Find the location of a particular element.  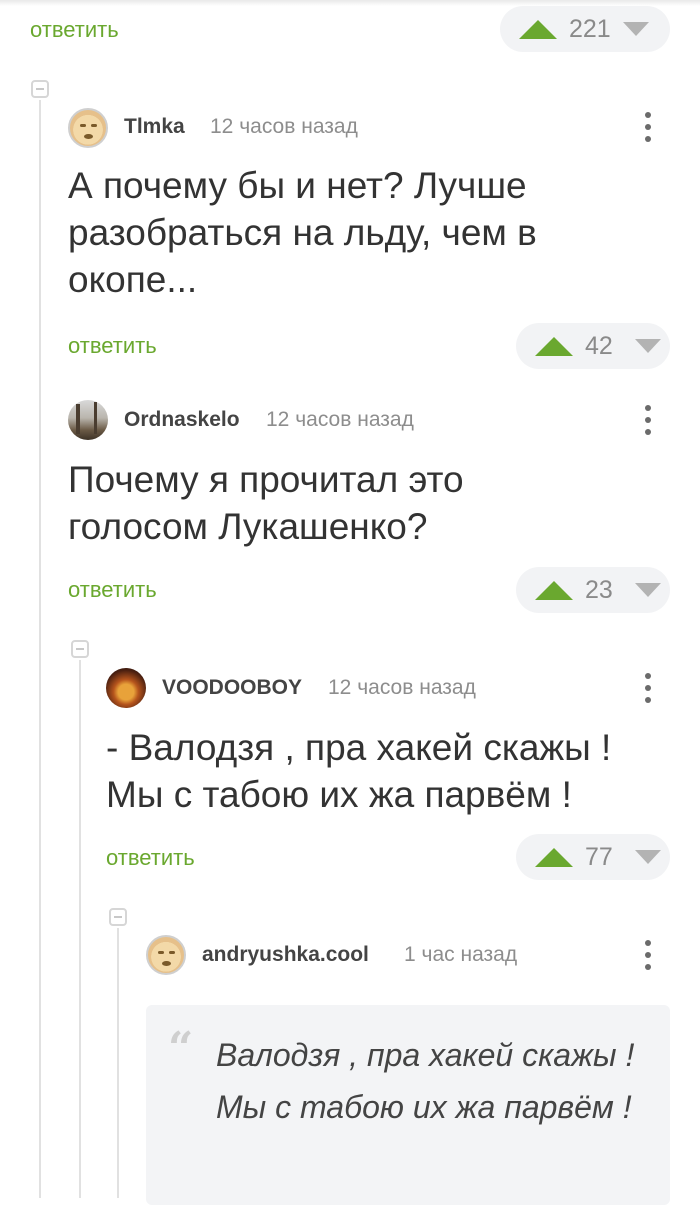

vote-widget: 77 is located at coordinates (593, 857).